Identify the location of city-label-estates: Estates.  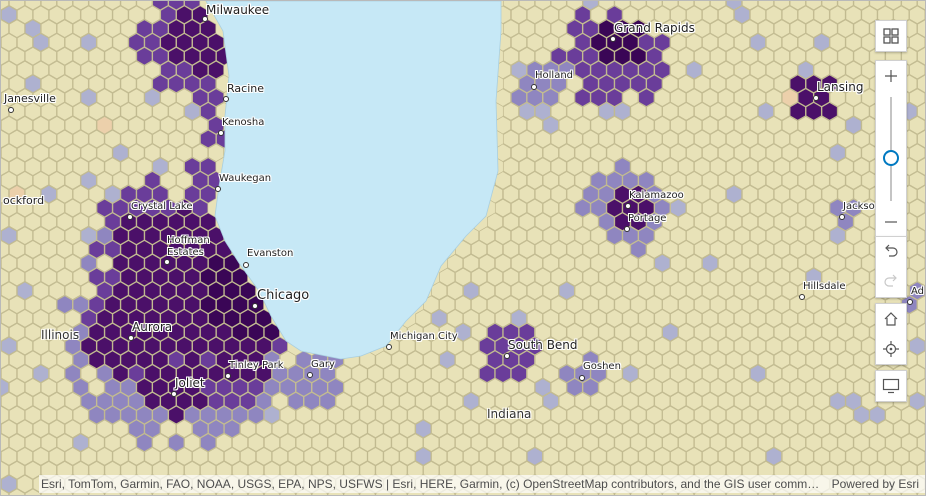
(185, 252).